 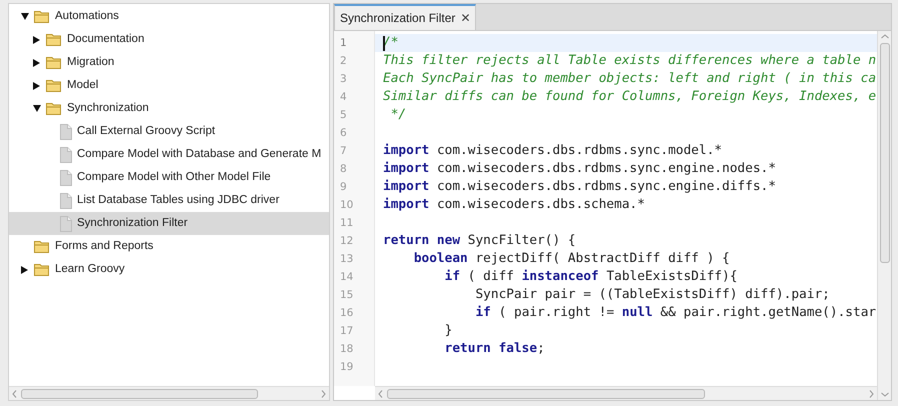 I want to click on line-number: 13, so click(x=347, y=259).